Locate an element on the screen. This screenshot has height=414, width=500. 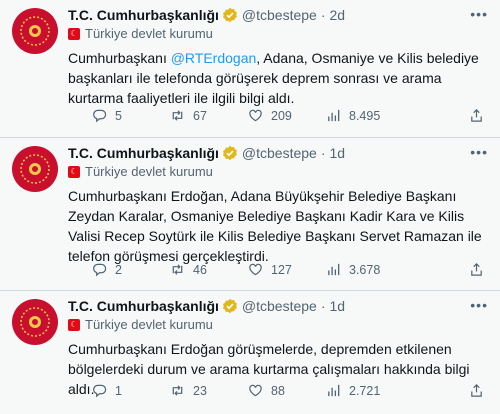
retweet-button: 46 is located at coordinates (209, 269).